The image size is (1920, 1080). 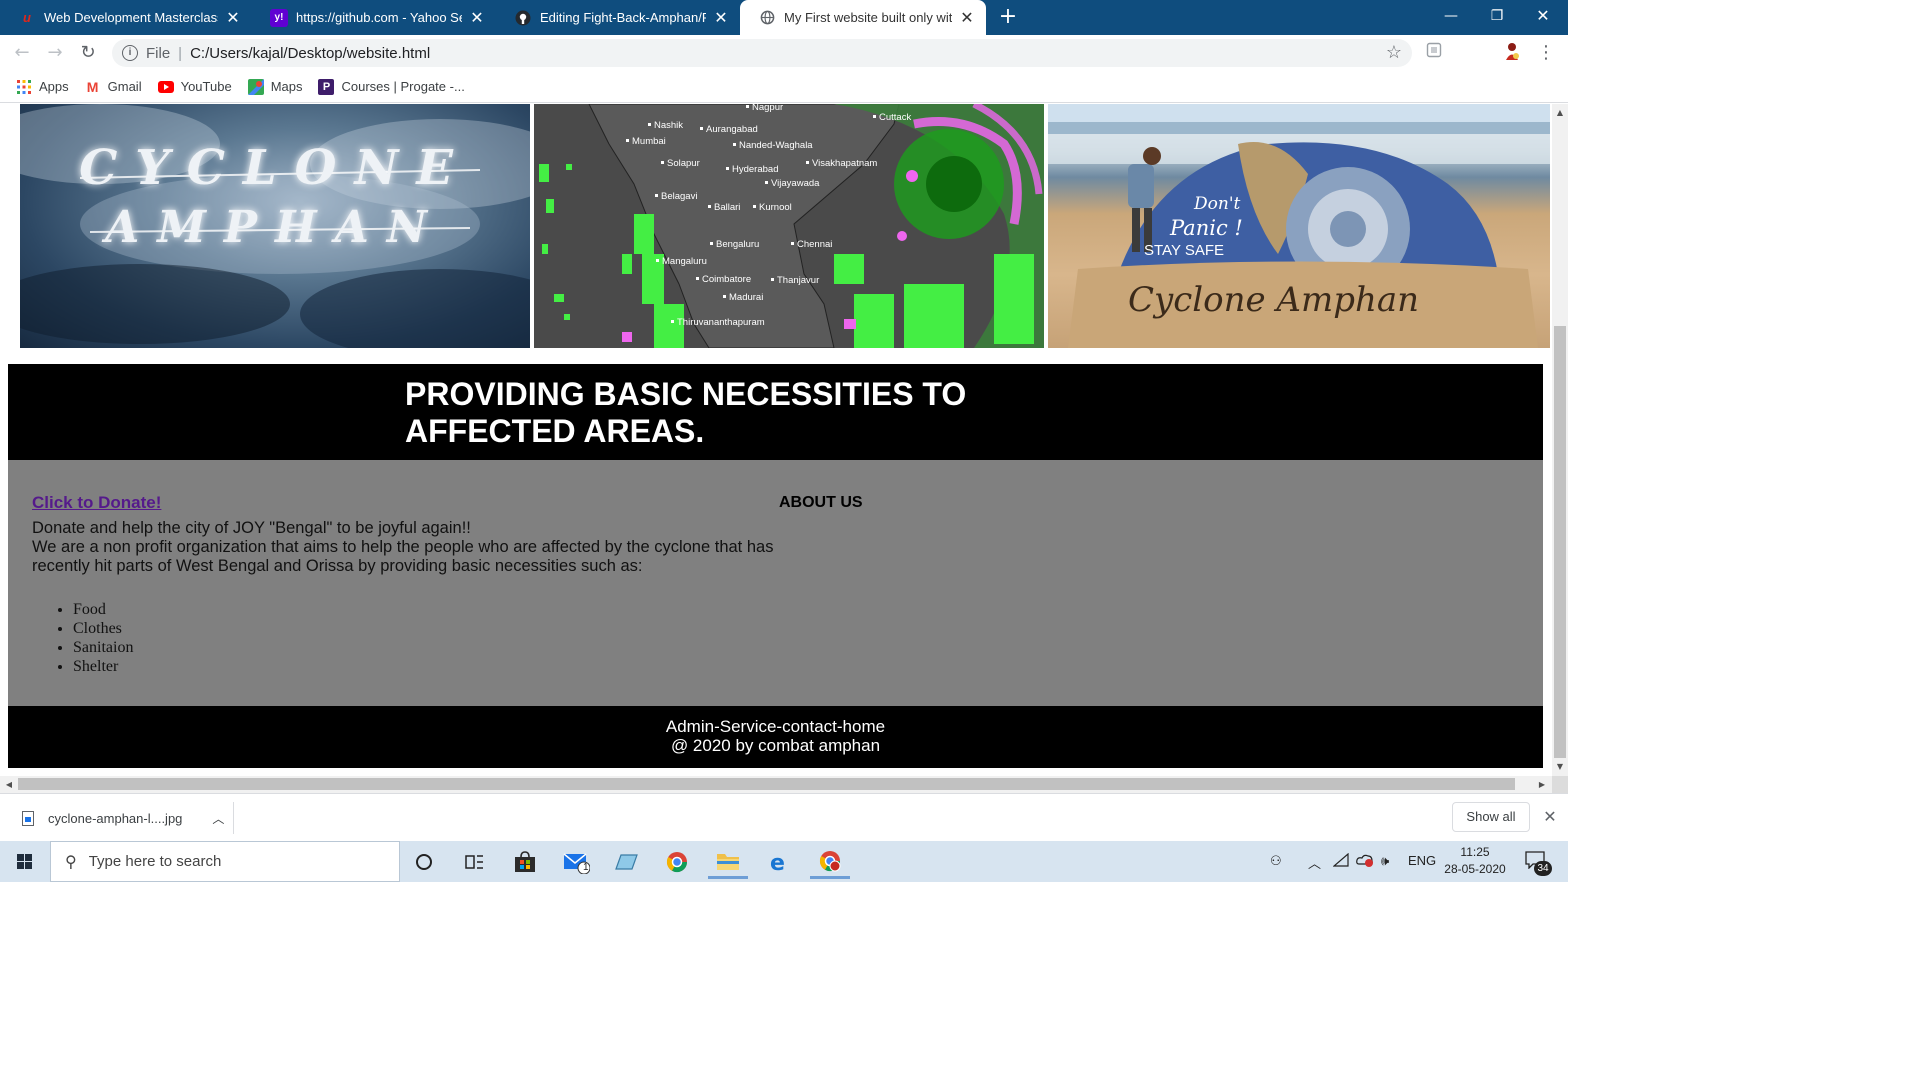 What do you see at coordinates (1394, 52) in the screenshot?
I see `bookmark-star-icon: ☆` at bounding box center [1394, 52].